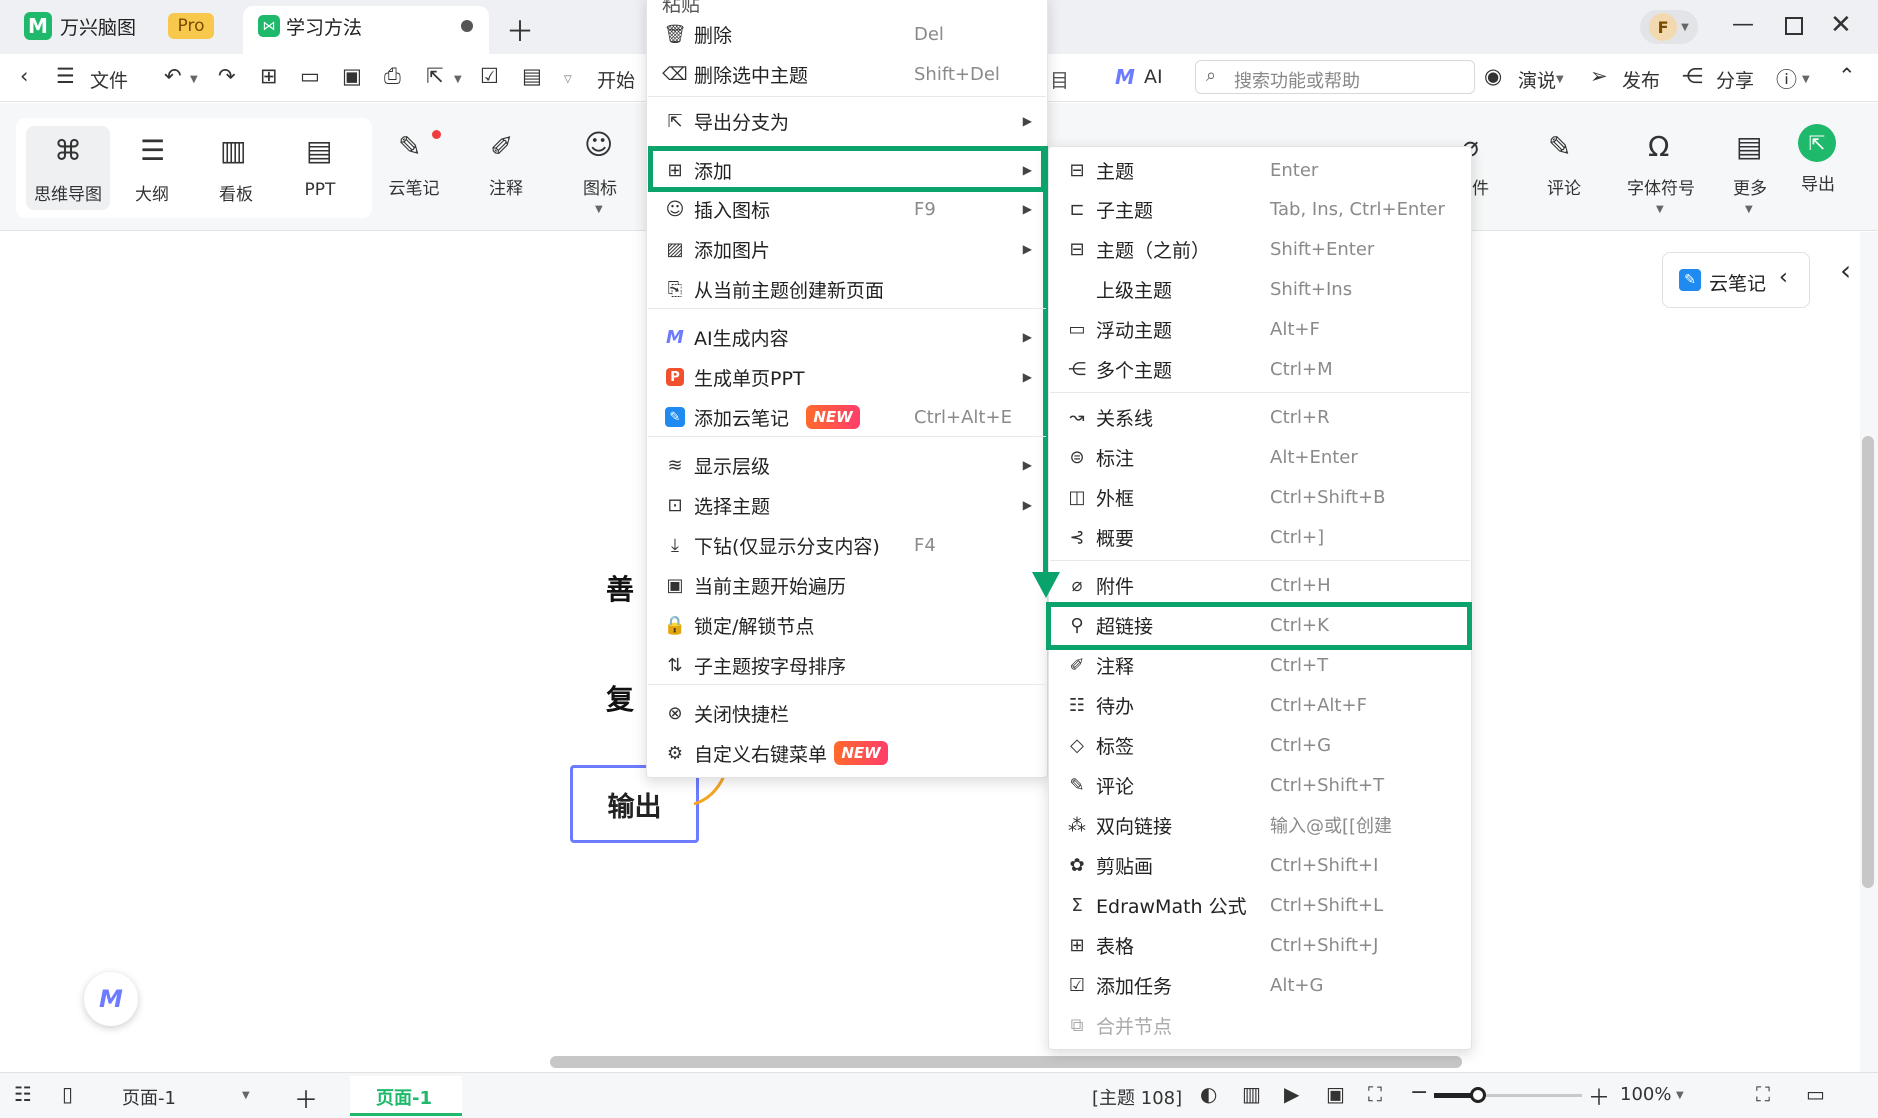  What do you see at coordinates (1786, 79) in the screenshot?
I see `help-icon: ⓘ` at bounding box center [1786, 79].